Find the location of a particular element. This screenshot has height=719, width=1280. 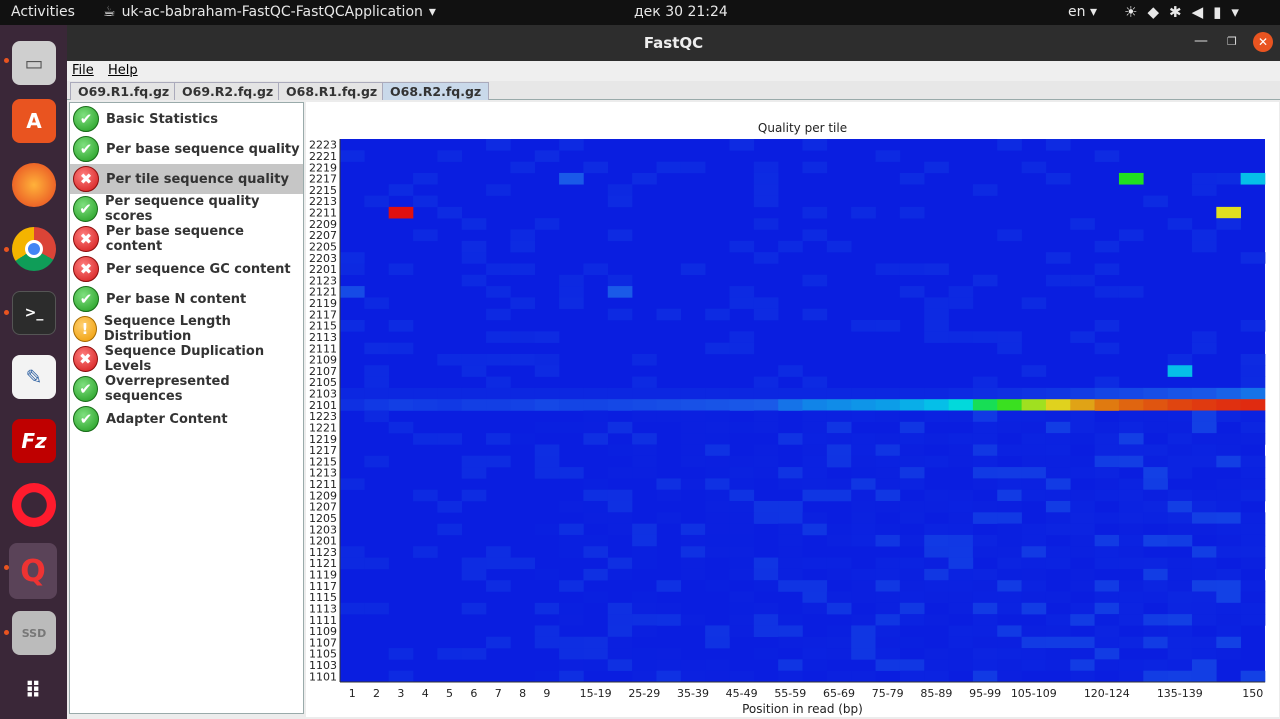

tab-o69-r1: O69.R1.fq.gz is located at coordinates (124, 91).